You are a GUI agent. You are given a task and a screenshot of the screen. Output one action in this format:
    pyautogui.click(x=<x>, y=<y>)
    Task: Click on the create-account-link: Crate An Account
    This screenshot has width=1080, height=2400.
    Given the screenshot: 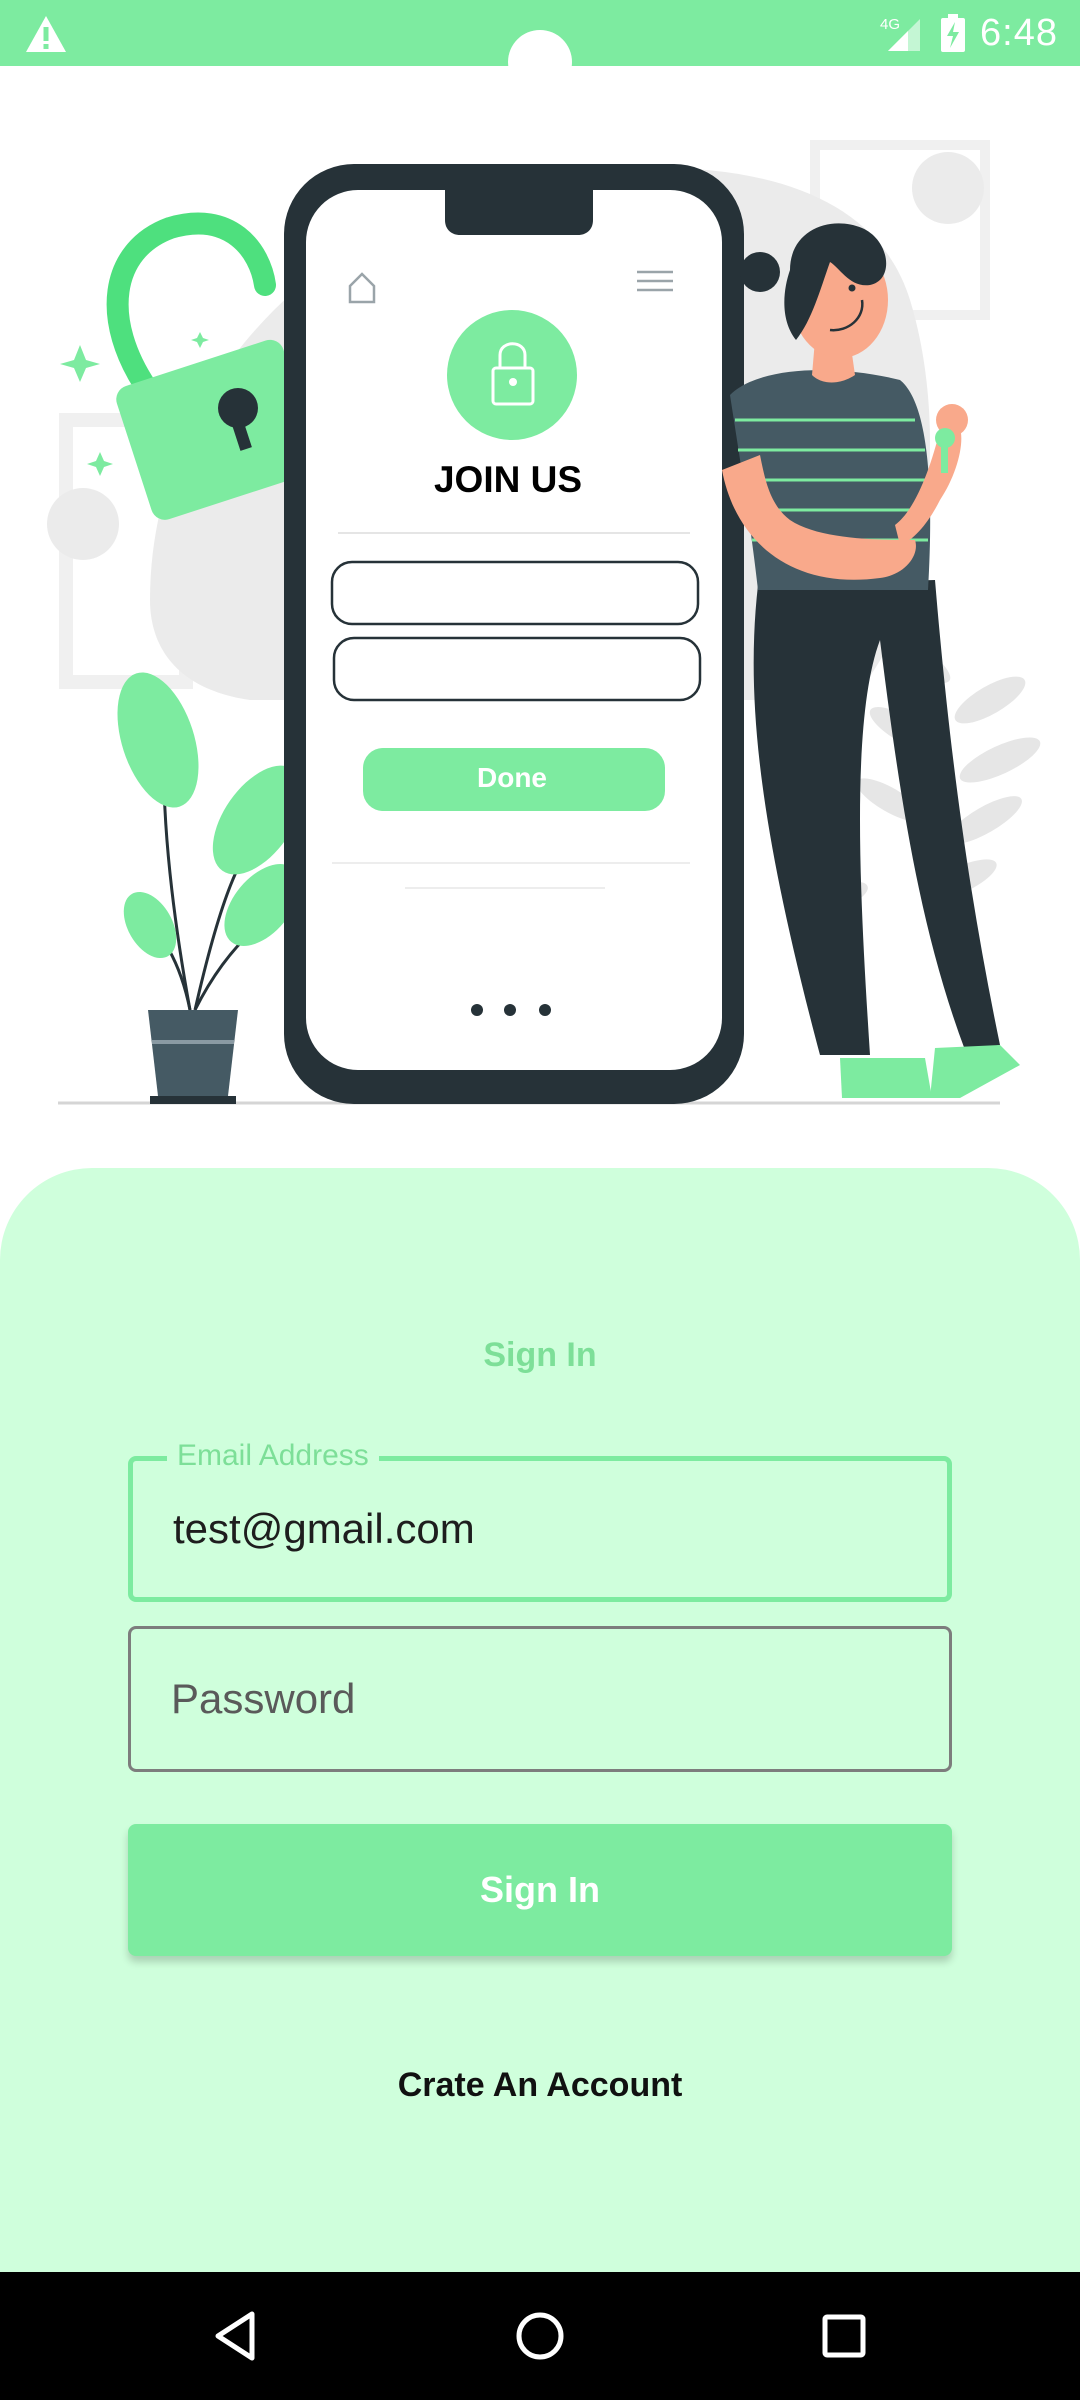 What is the action you would take?
    pyautogui.click(x=540, y=2085)
    